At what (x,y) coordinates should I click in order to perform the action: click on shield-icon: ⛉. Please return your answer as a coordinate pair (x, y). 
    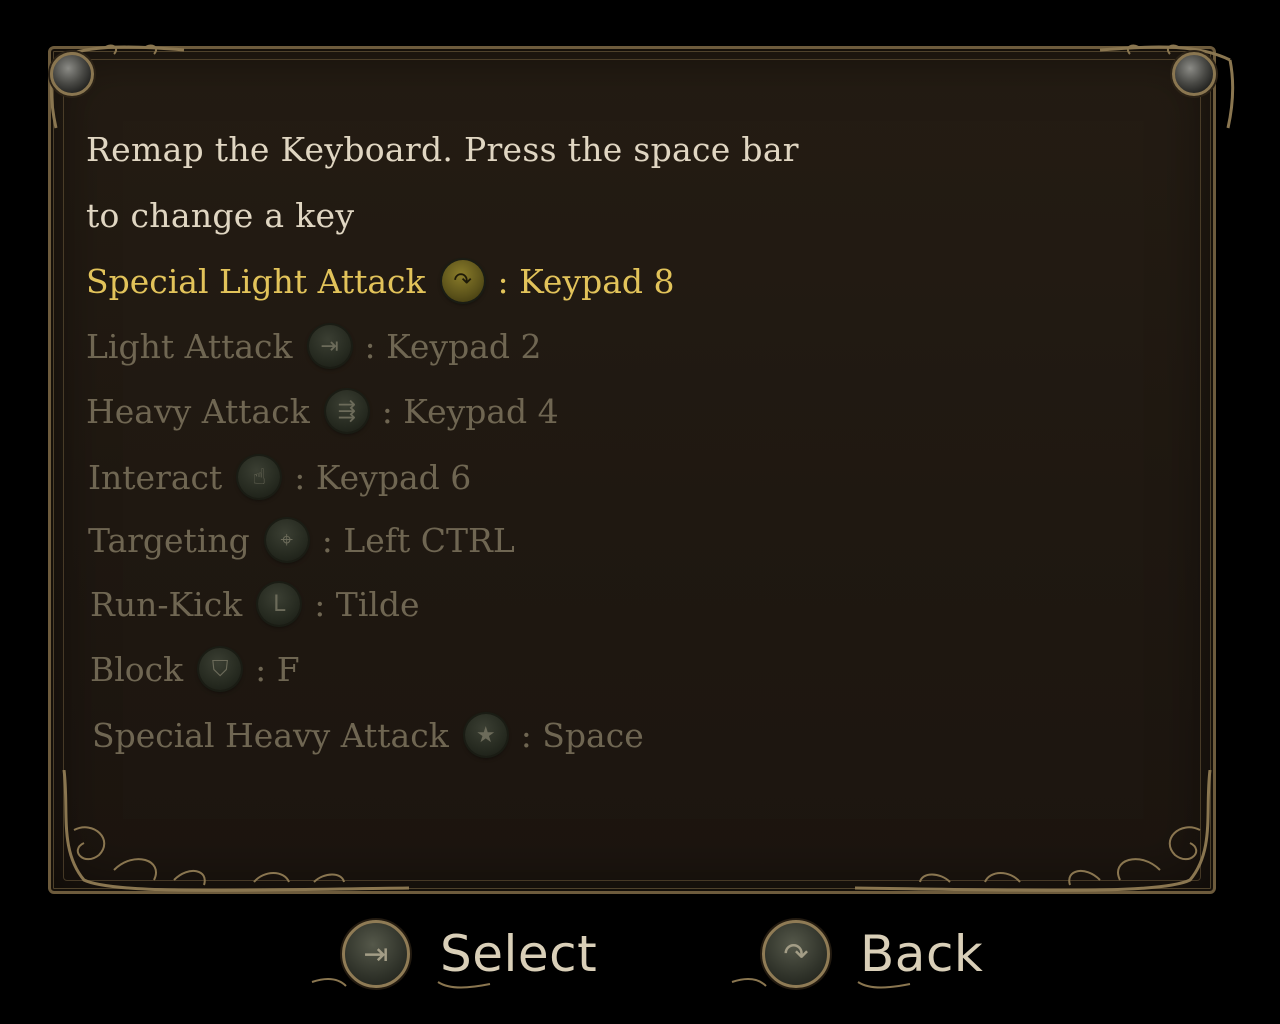
    Looking at the image, I should click on (220, 669).